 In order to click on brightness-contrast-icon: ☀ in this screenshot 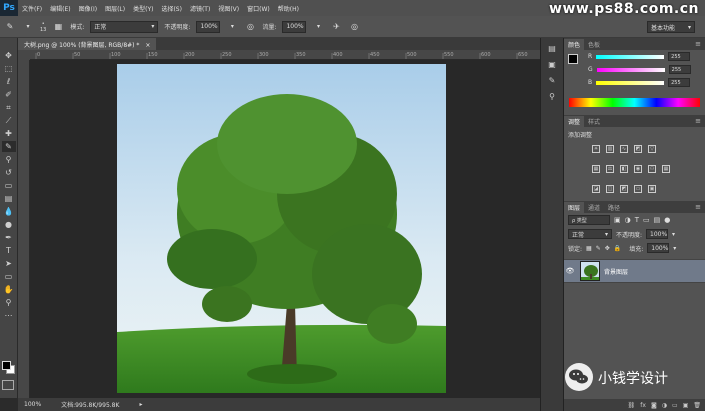, I will do `click(596, 149)`.